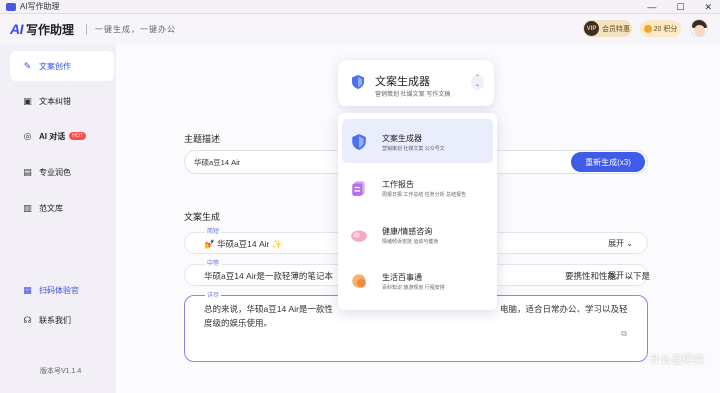 The height and width of the screenshot is (393, 720). I want to click on sidebar-item-label: 范文库, so click(51, 208).